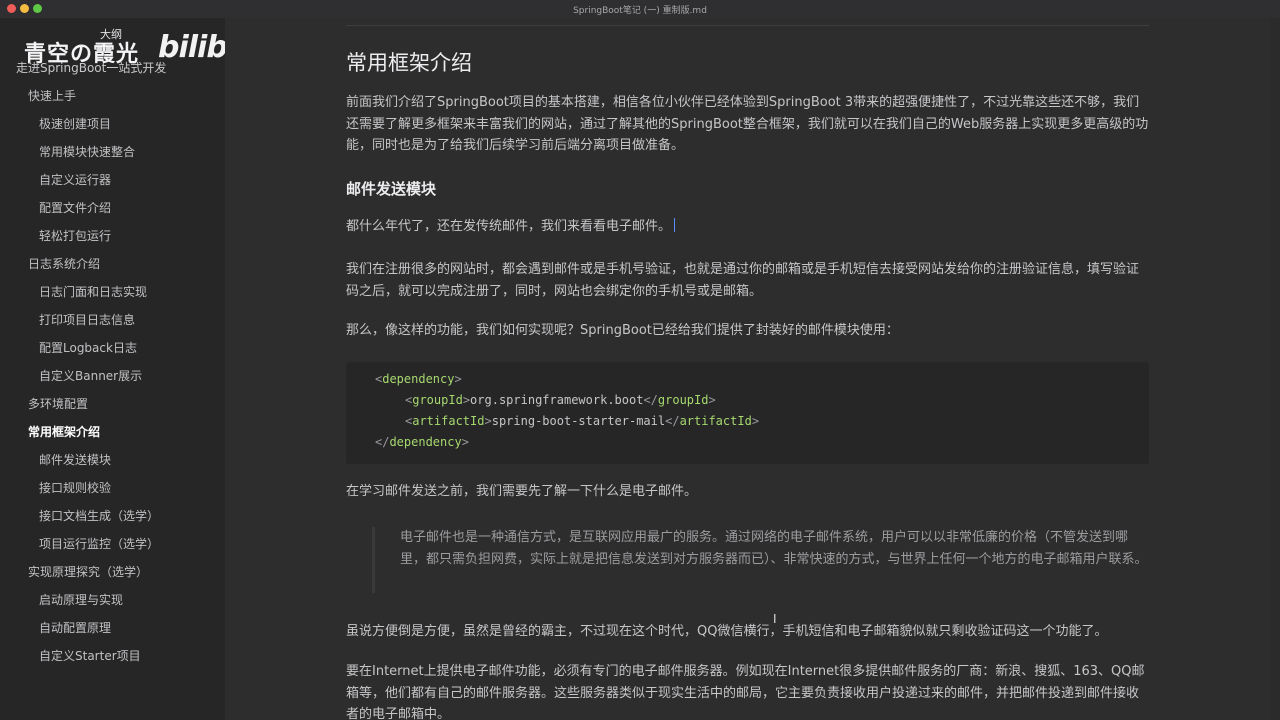  What do you see at coordinates (88, 347) in the screenshot?
I see `outline-item: 配置Logback日志` at bounding box center [88, 347].